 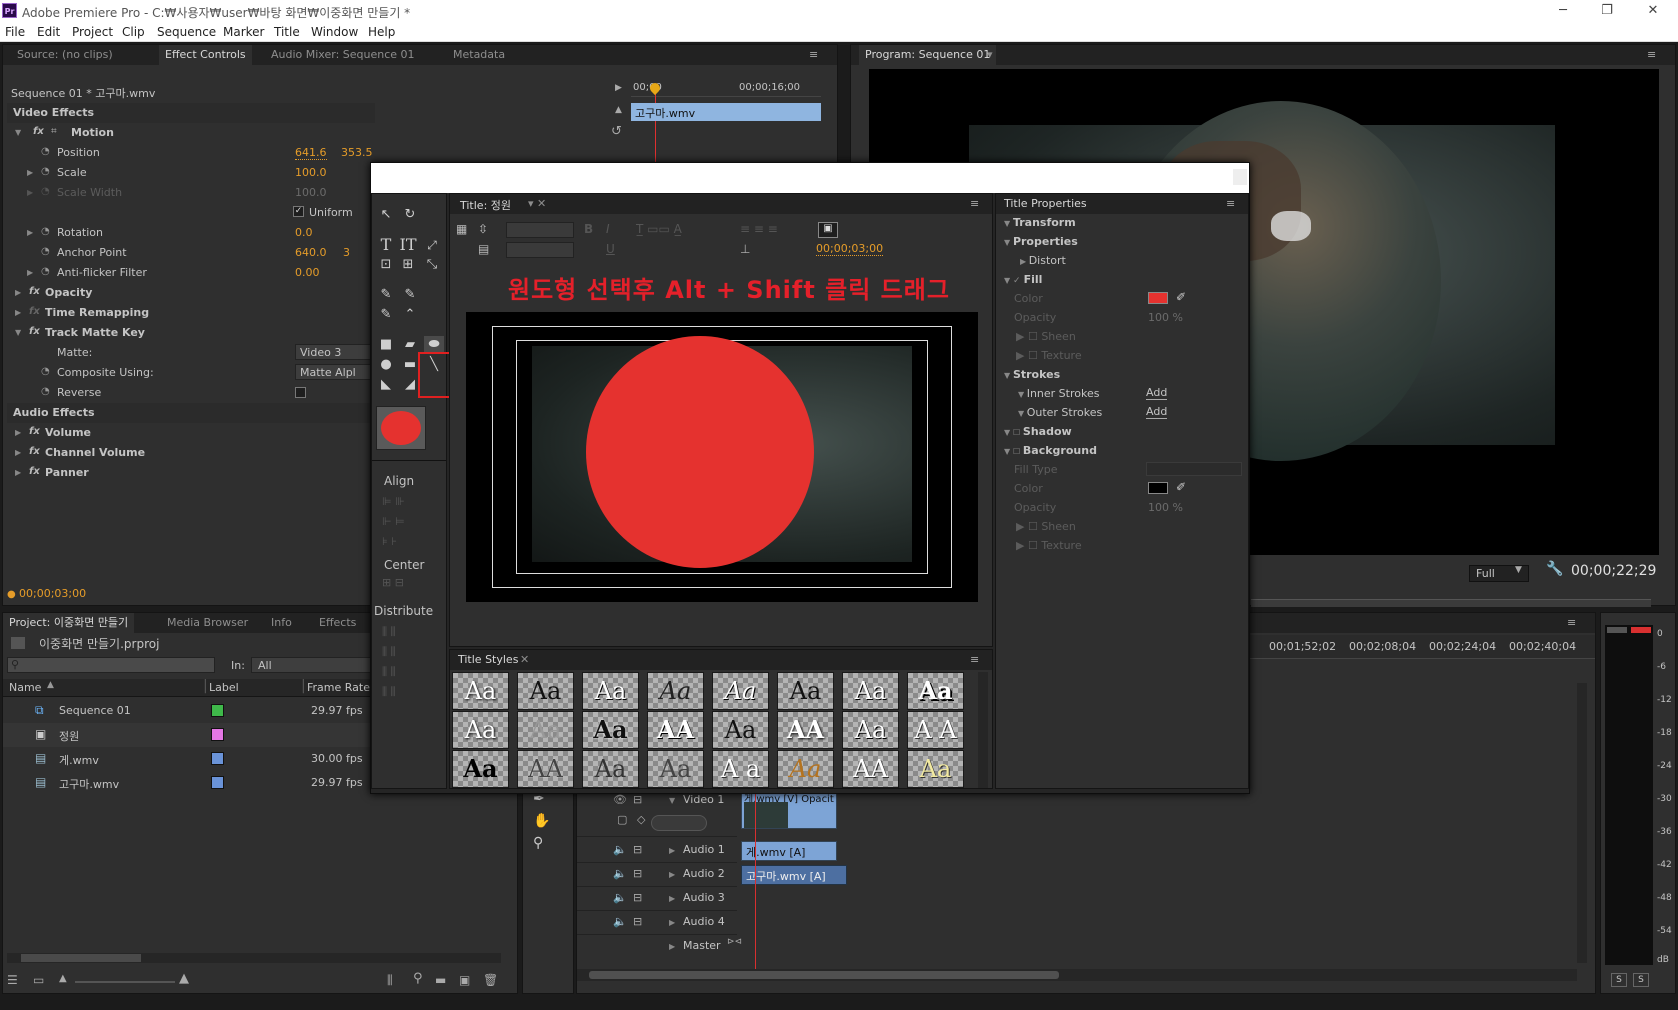 What do you see at coordinates (386, 315) in the screenshot?
I see `delete-anchor-tool-icon: ✎` at bounding box center [386, 315].